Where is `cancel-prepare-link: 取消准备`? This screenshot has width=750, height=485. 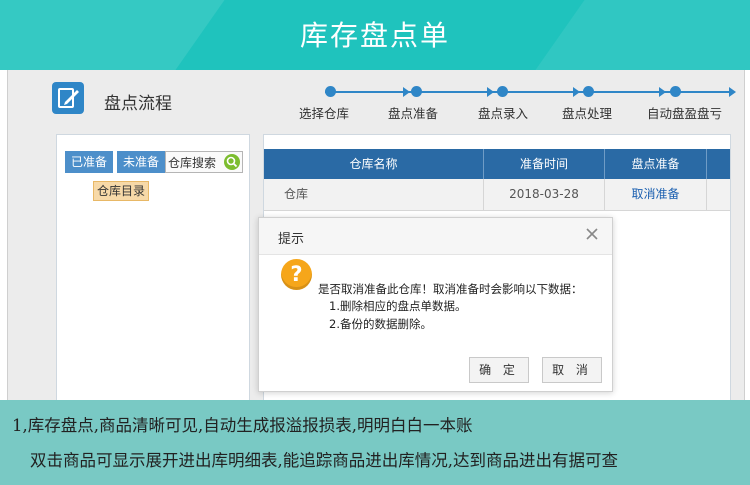 cancel-prepare-link: 取消准备 is located at coordinates (656, 194).